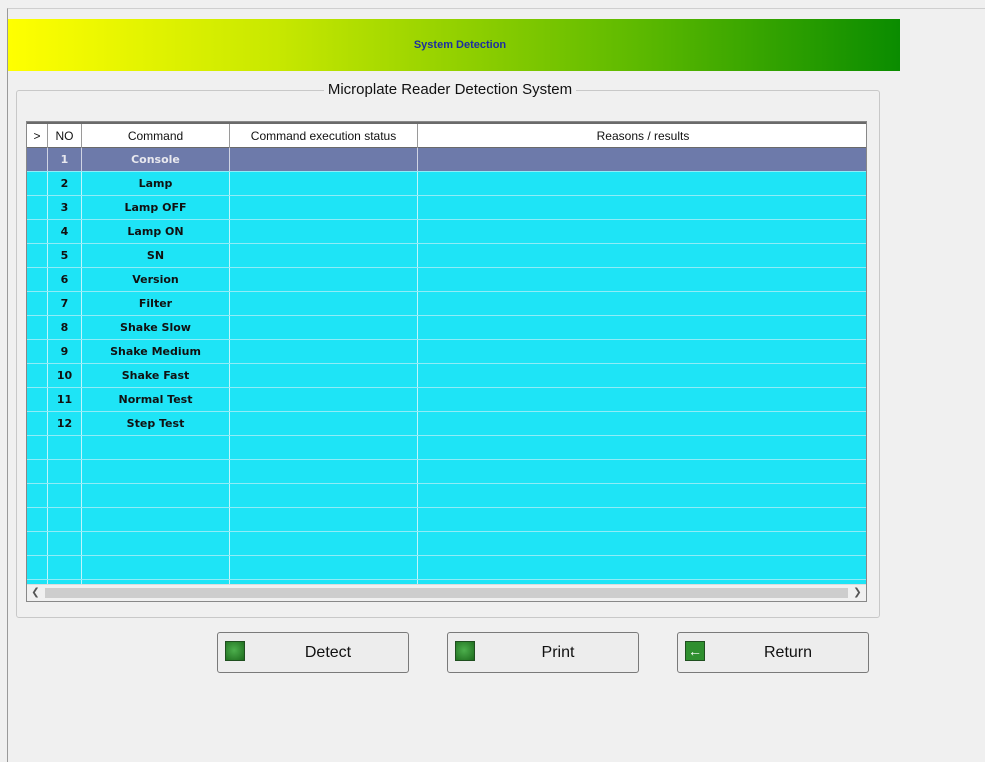 Image resolution: width=985 pixels, height=762 pixels. I want to click on row-command: Shake Fast, so click(156, 375).